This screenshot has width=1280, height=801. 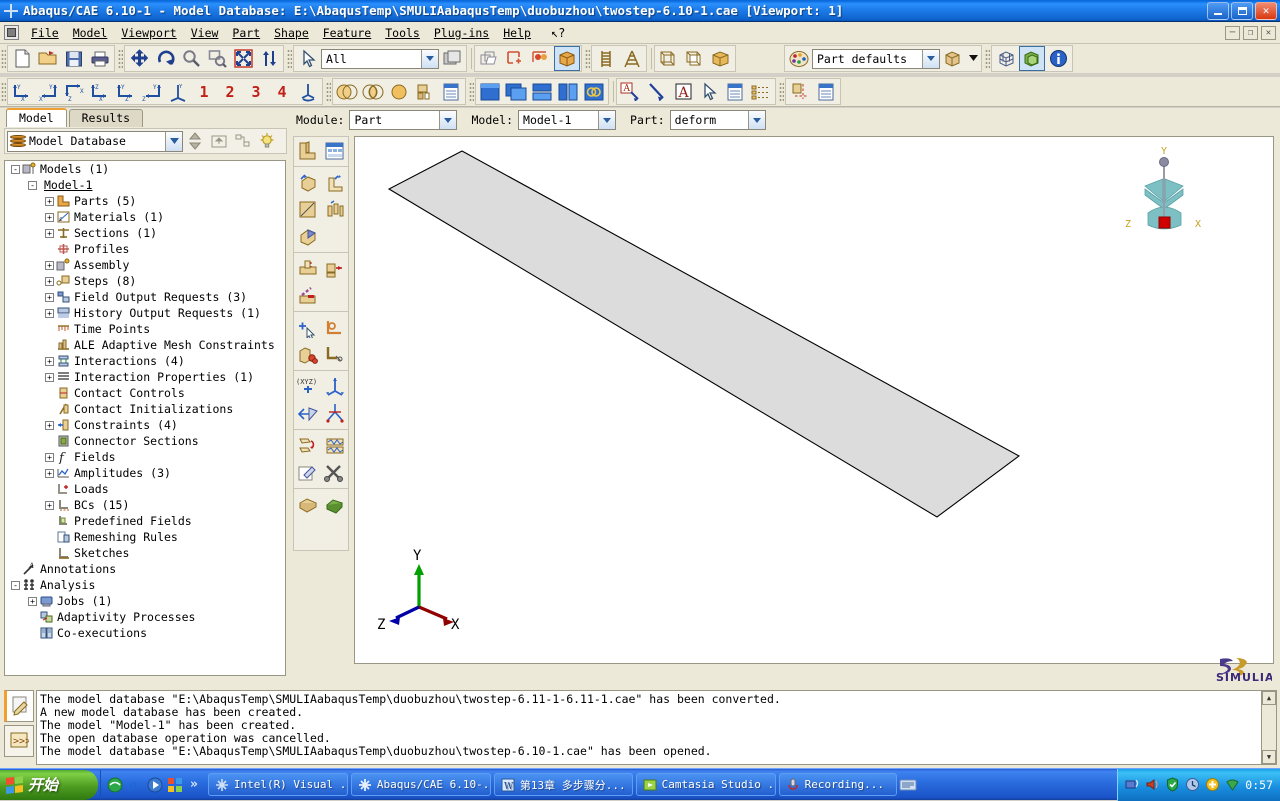 I want to click on view-yx-icon: YX, so click(x=22, y=91).